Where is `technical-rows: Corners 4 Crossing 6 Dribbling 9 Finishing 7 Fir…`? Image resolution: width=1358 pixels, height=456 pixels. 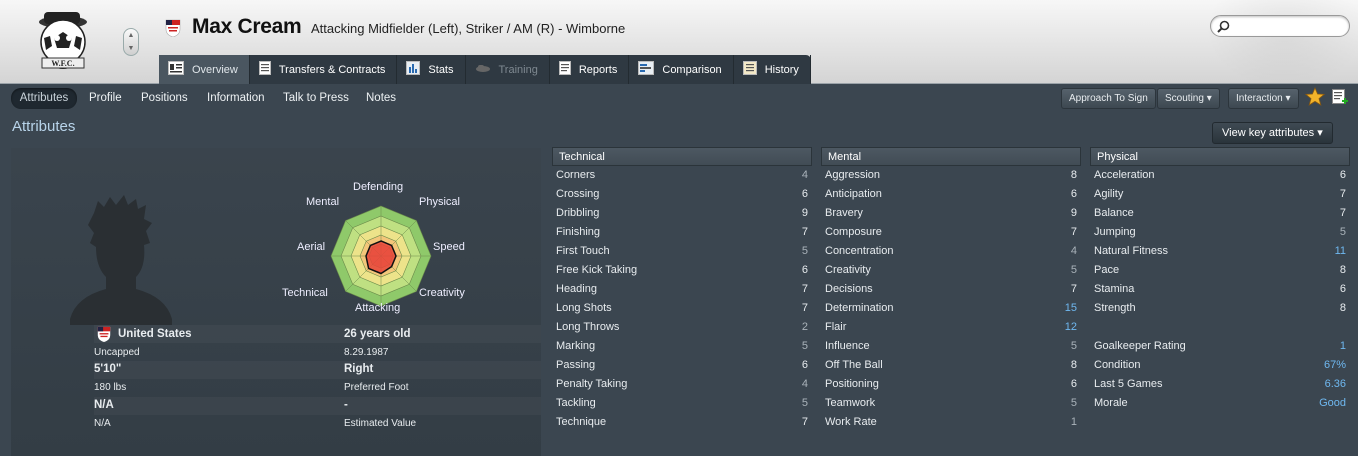
technical-rows: Corners 4 Crossing 6 Dribbling 9 Finishing 7 Fir… is located at coordinates (682, 299).